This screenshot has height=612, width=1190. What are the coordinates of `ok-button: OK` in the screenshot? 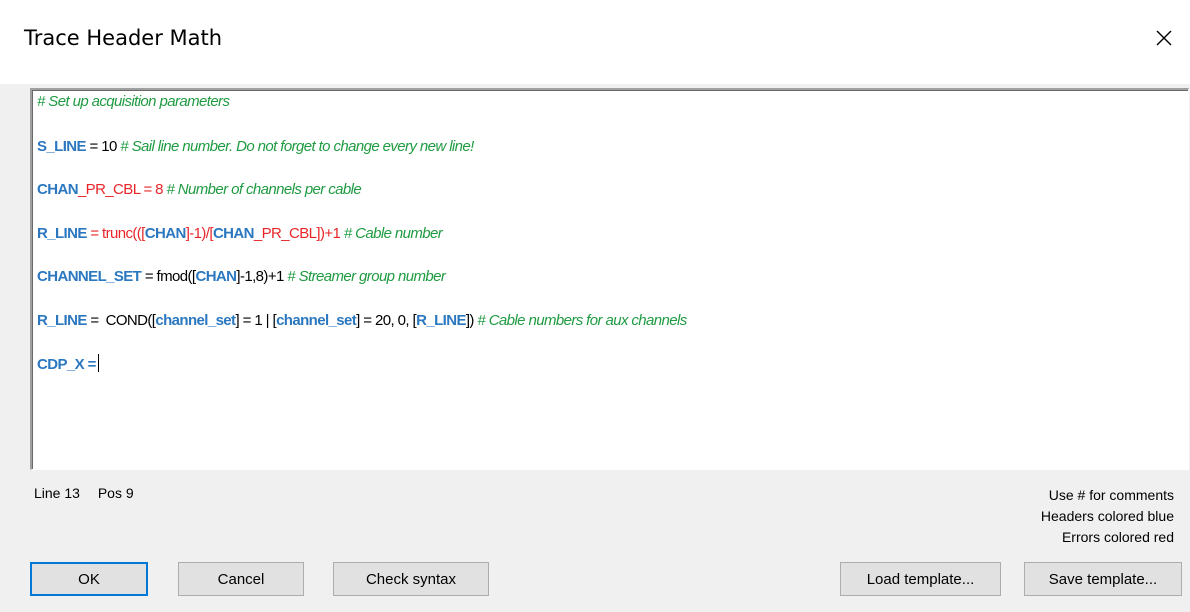 It's located at (89, 579).